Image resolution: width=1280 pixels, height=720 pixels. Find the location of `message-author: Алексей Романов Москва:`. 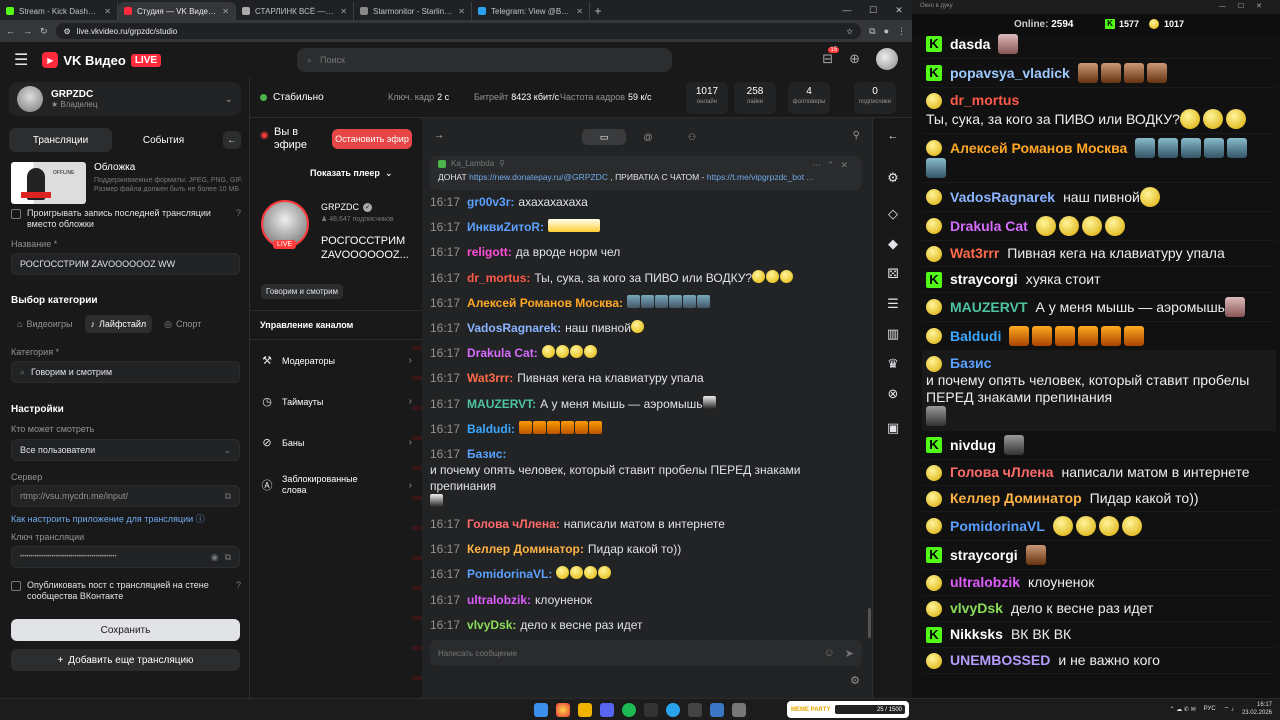

message-author: Алексей Романов Москва: is located at coordinates (545, 303).